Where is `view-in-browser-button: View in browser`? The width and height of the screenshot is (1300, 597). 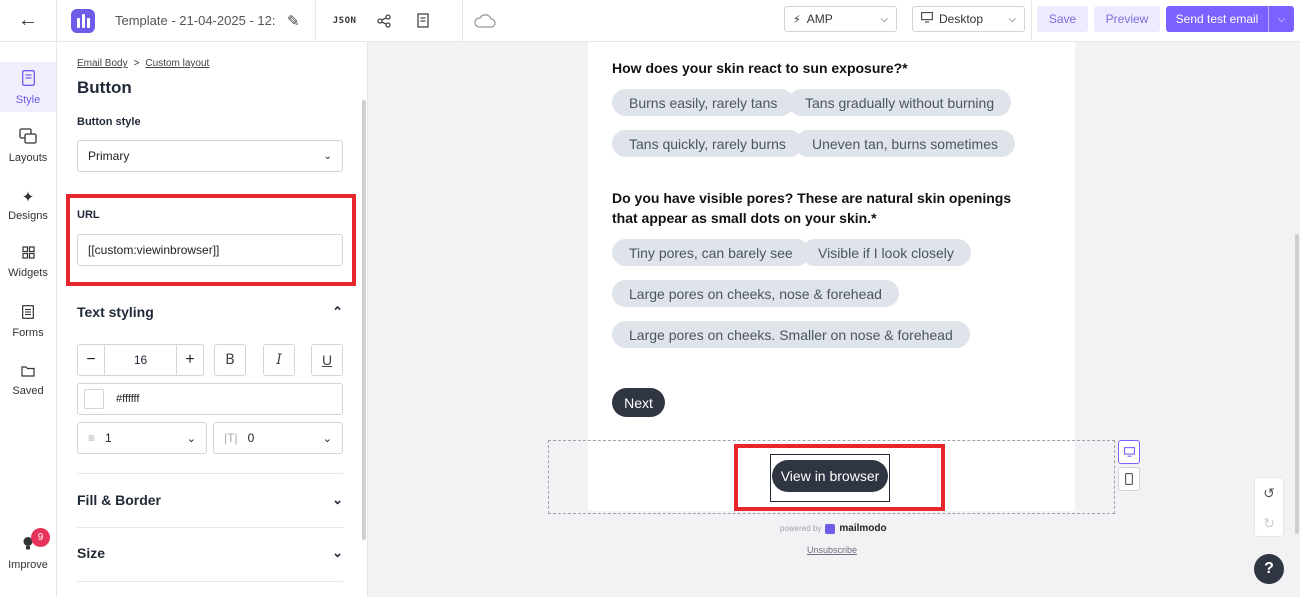
view-in-browser-button: View in browser is located at coordinates (830, 476).